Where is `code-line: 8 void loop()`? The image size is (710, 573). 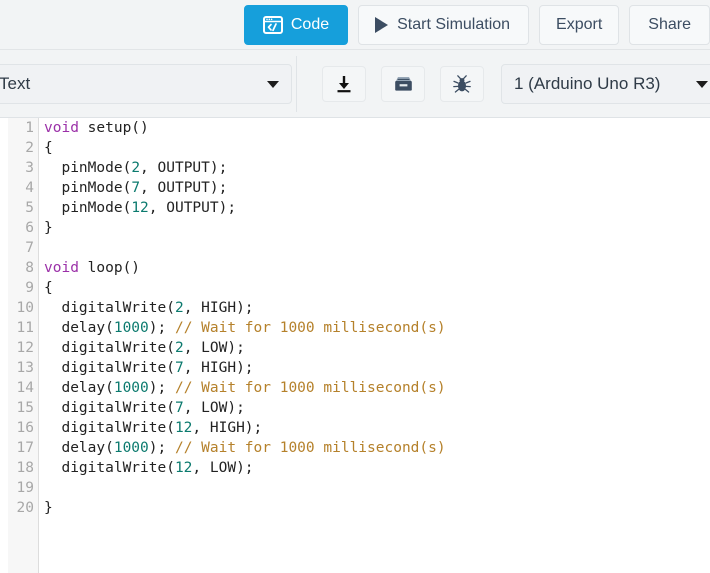 code-line: 8 void loop() is located at coordinates (355, 268).